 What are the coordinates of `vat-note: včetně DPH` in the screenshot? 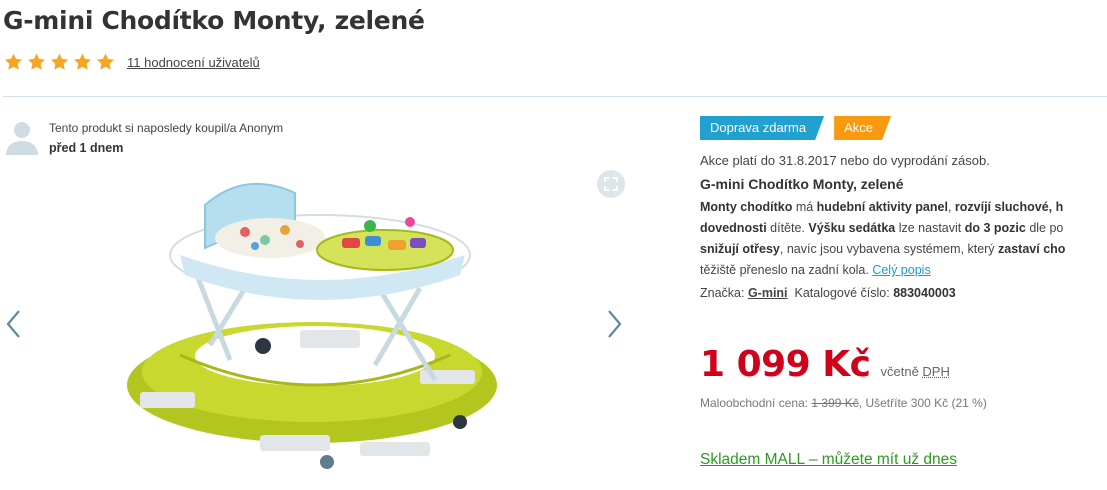 It's located at (915, 371).